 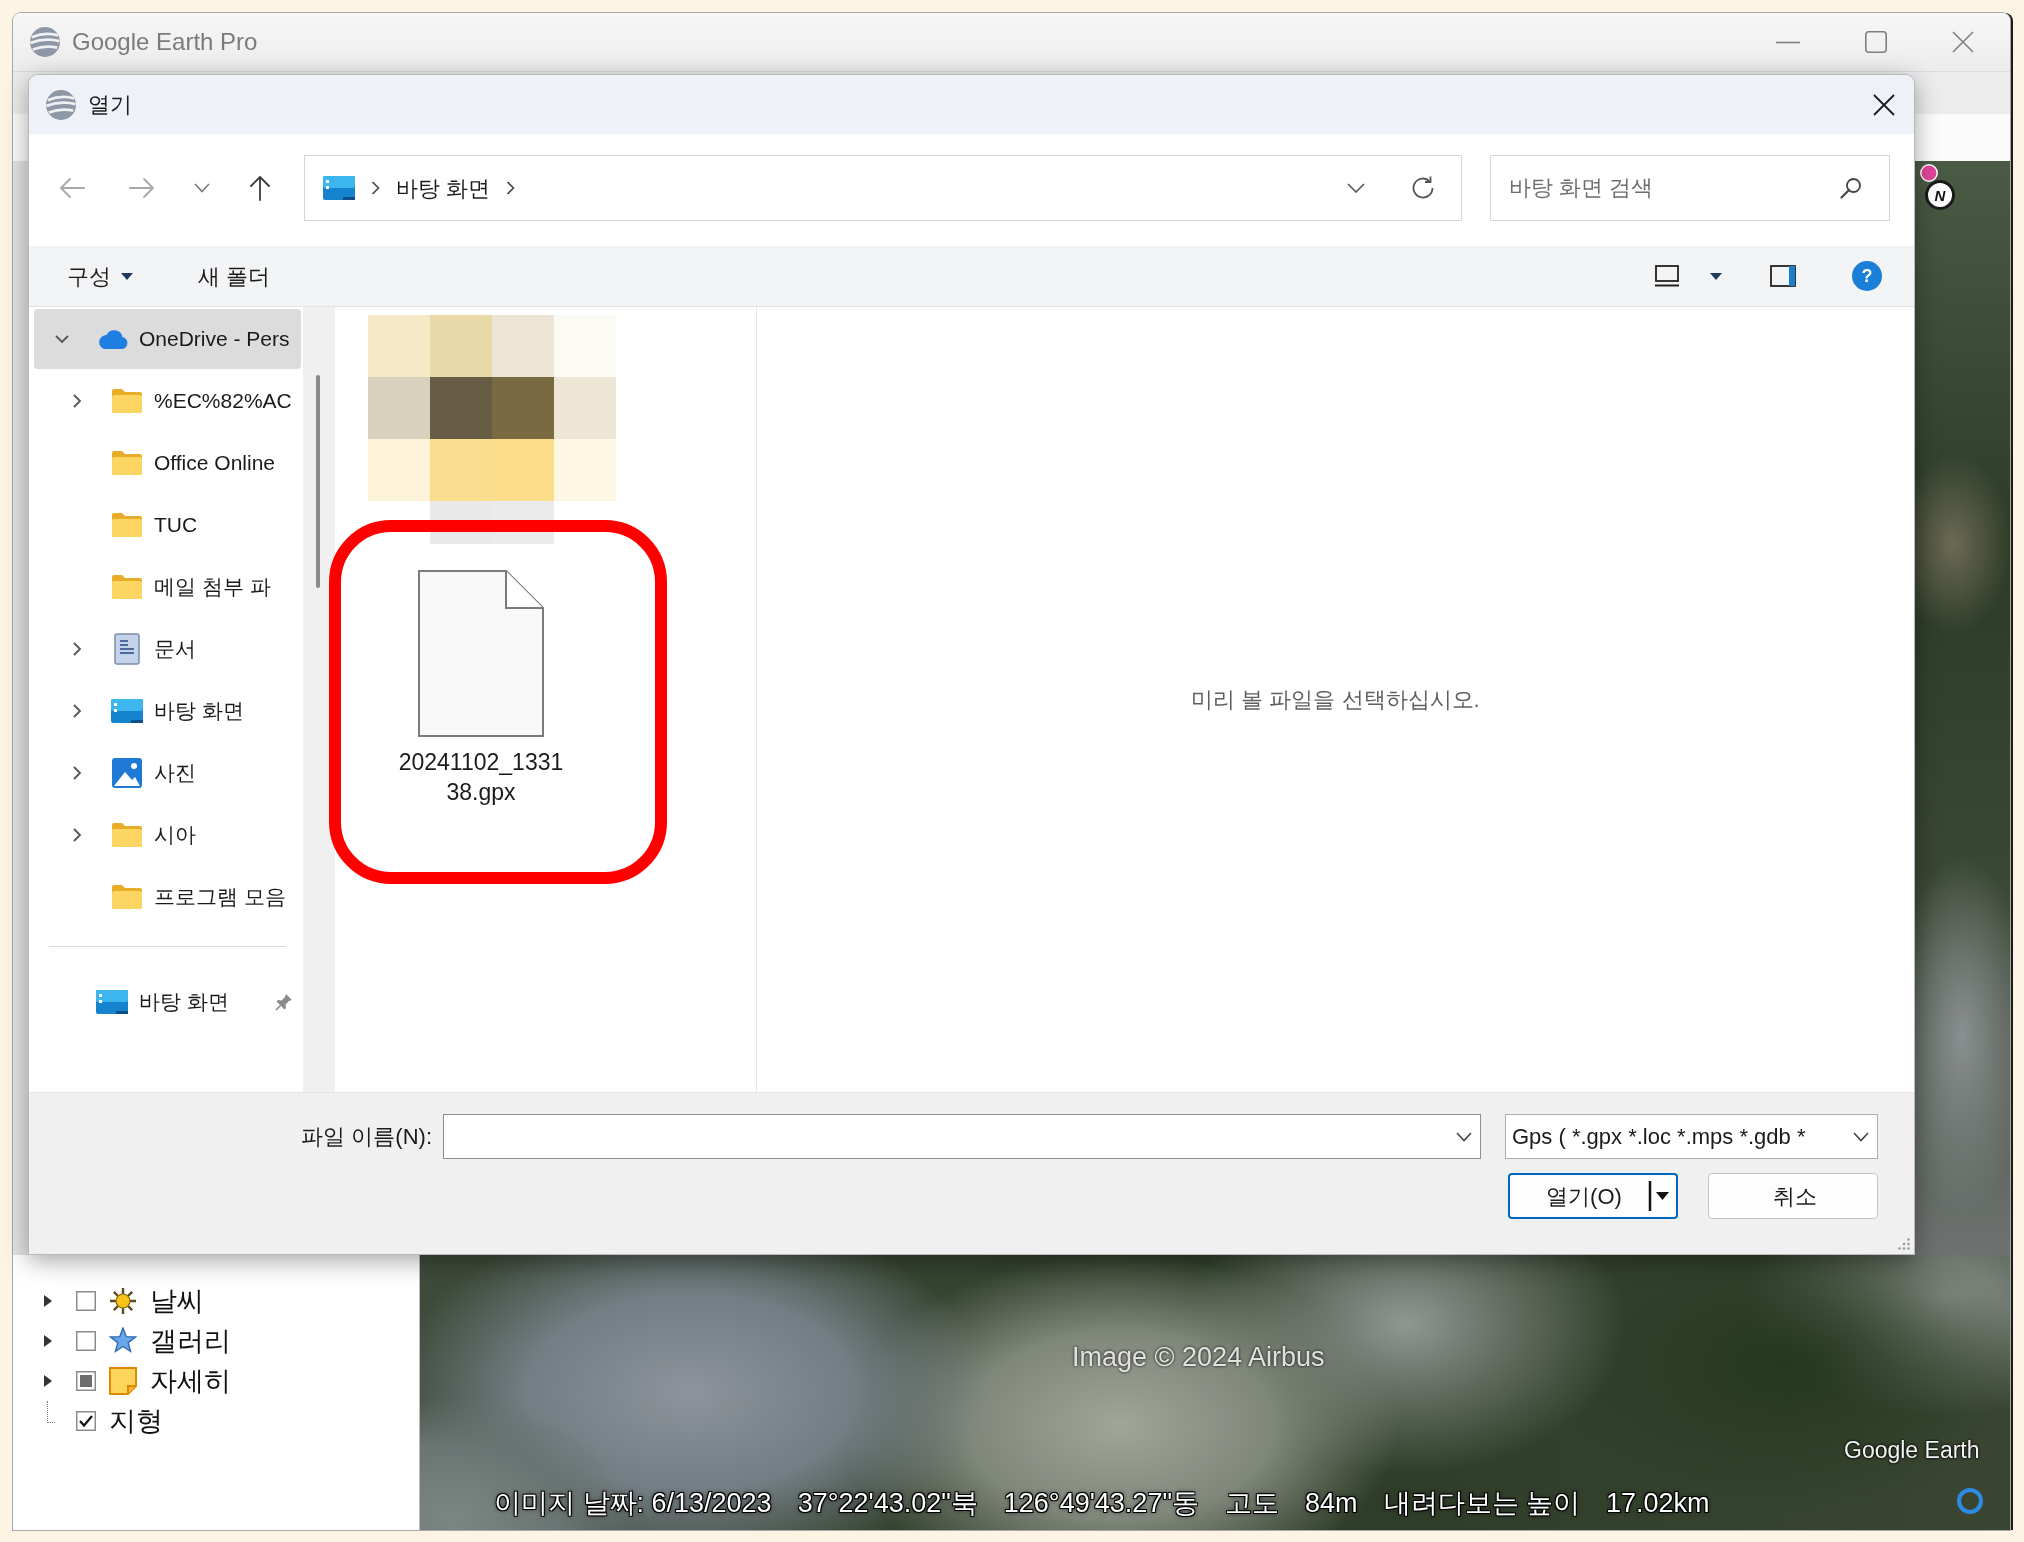 I want to click on status-text: 84m, so click(x=1331, y=1503).